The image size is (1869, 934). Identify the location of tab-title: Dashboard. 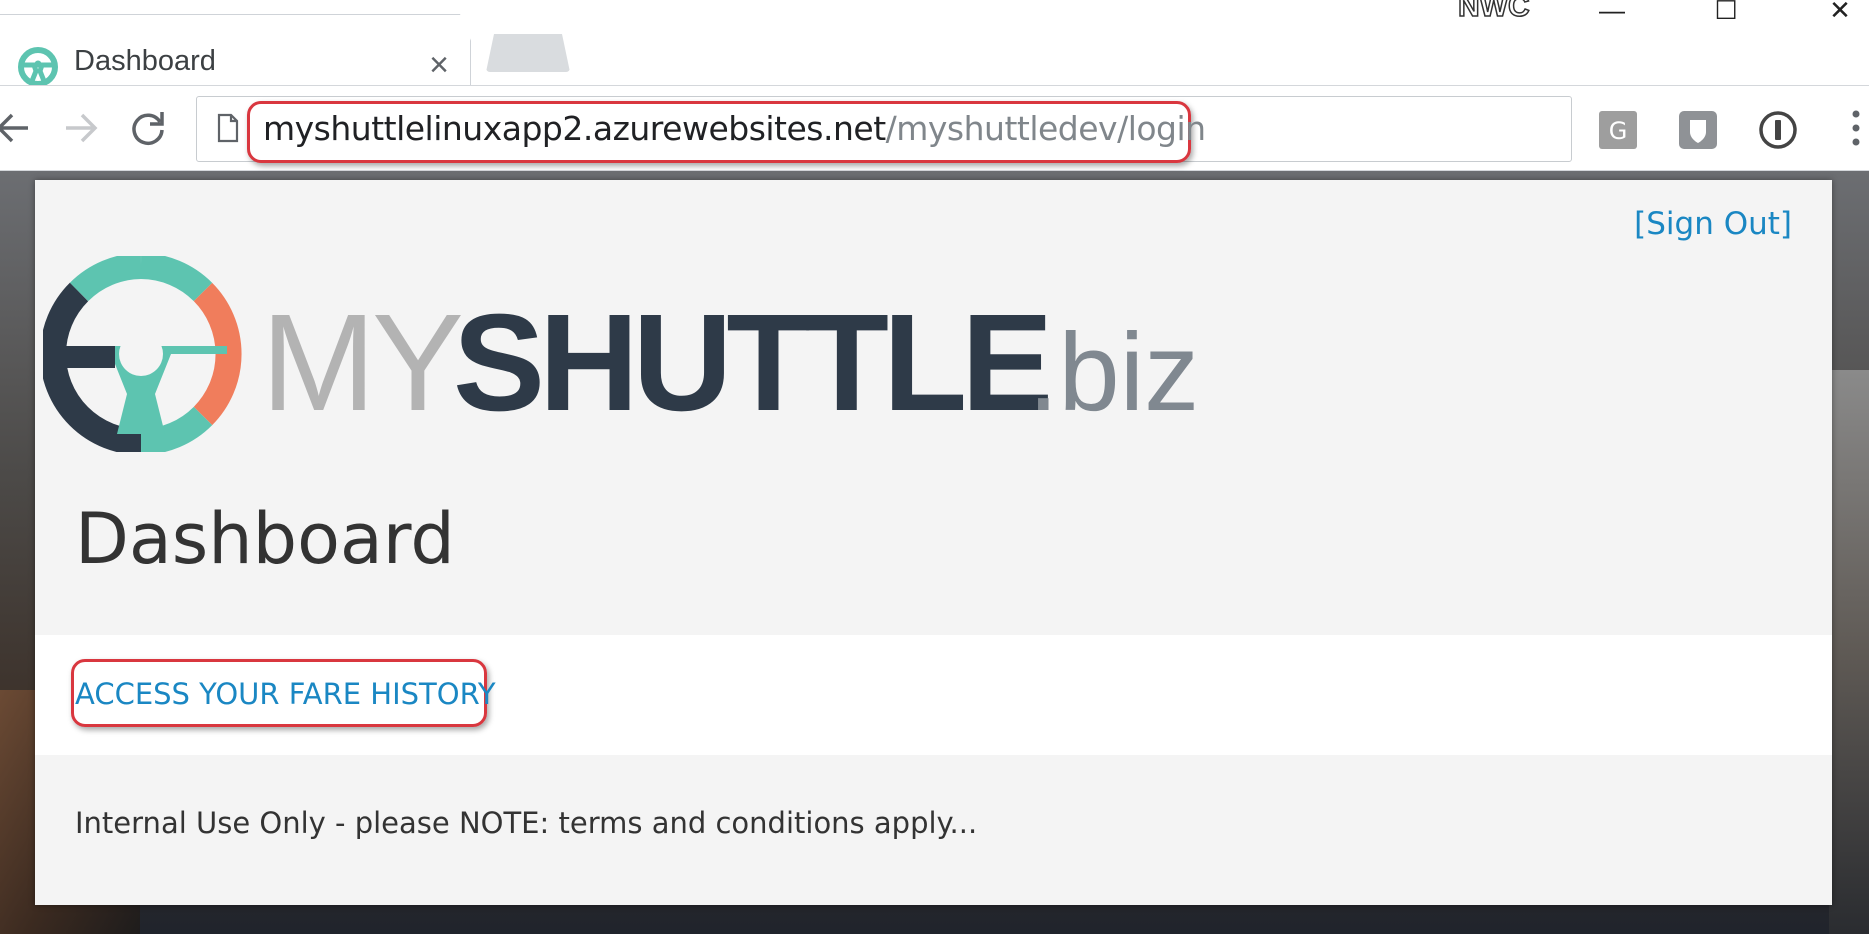
(145, 61).